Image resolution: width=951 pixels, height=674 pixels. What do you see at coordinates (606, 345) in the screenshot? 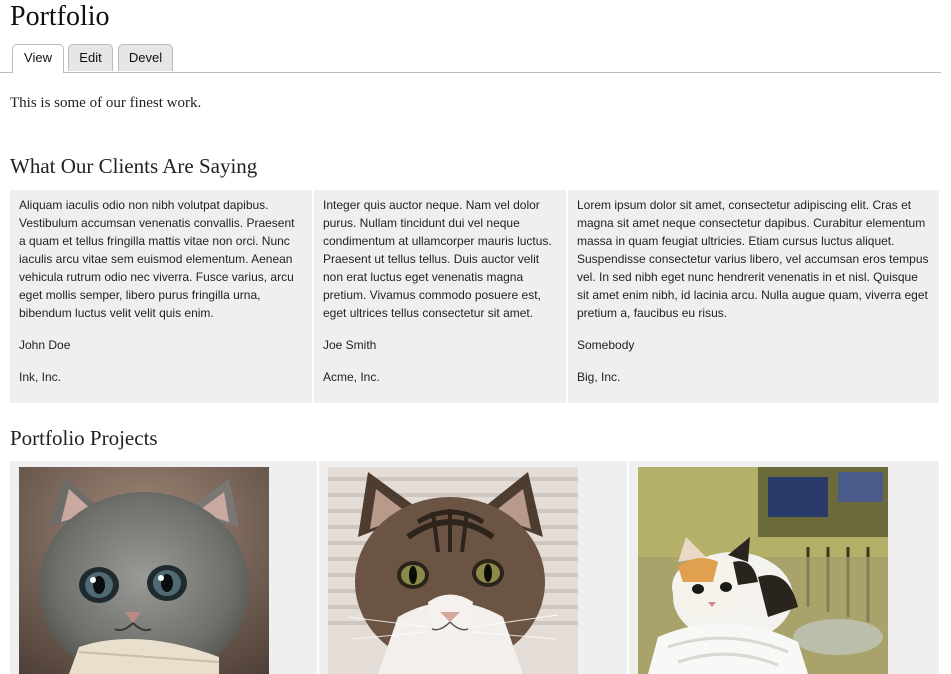
I see `testimonial-name: Somebody` at bounding box center [606, 345].